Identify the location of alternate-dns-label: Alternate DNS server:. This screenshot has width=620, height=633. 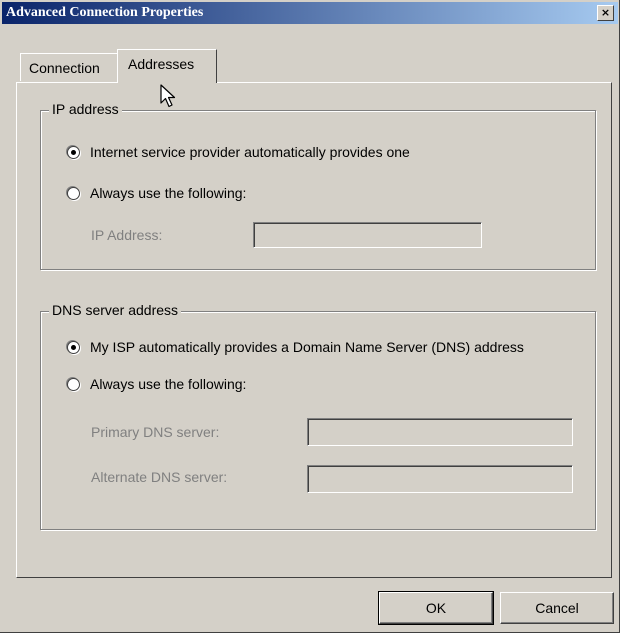
(159, 477).